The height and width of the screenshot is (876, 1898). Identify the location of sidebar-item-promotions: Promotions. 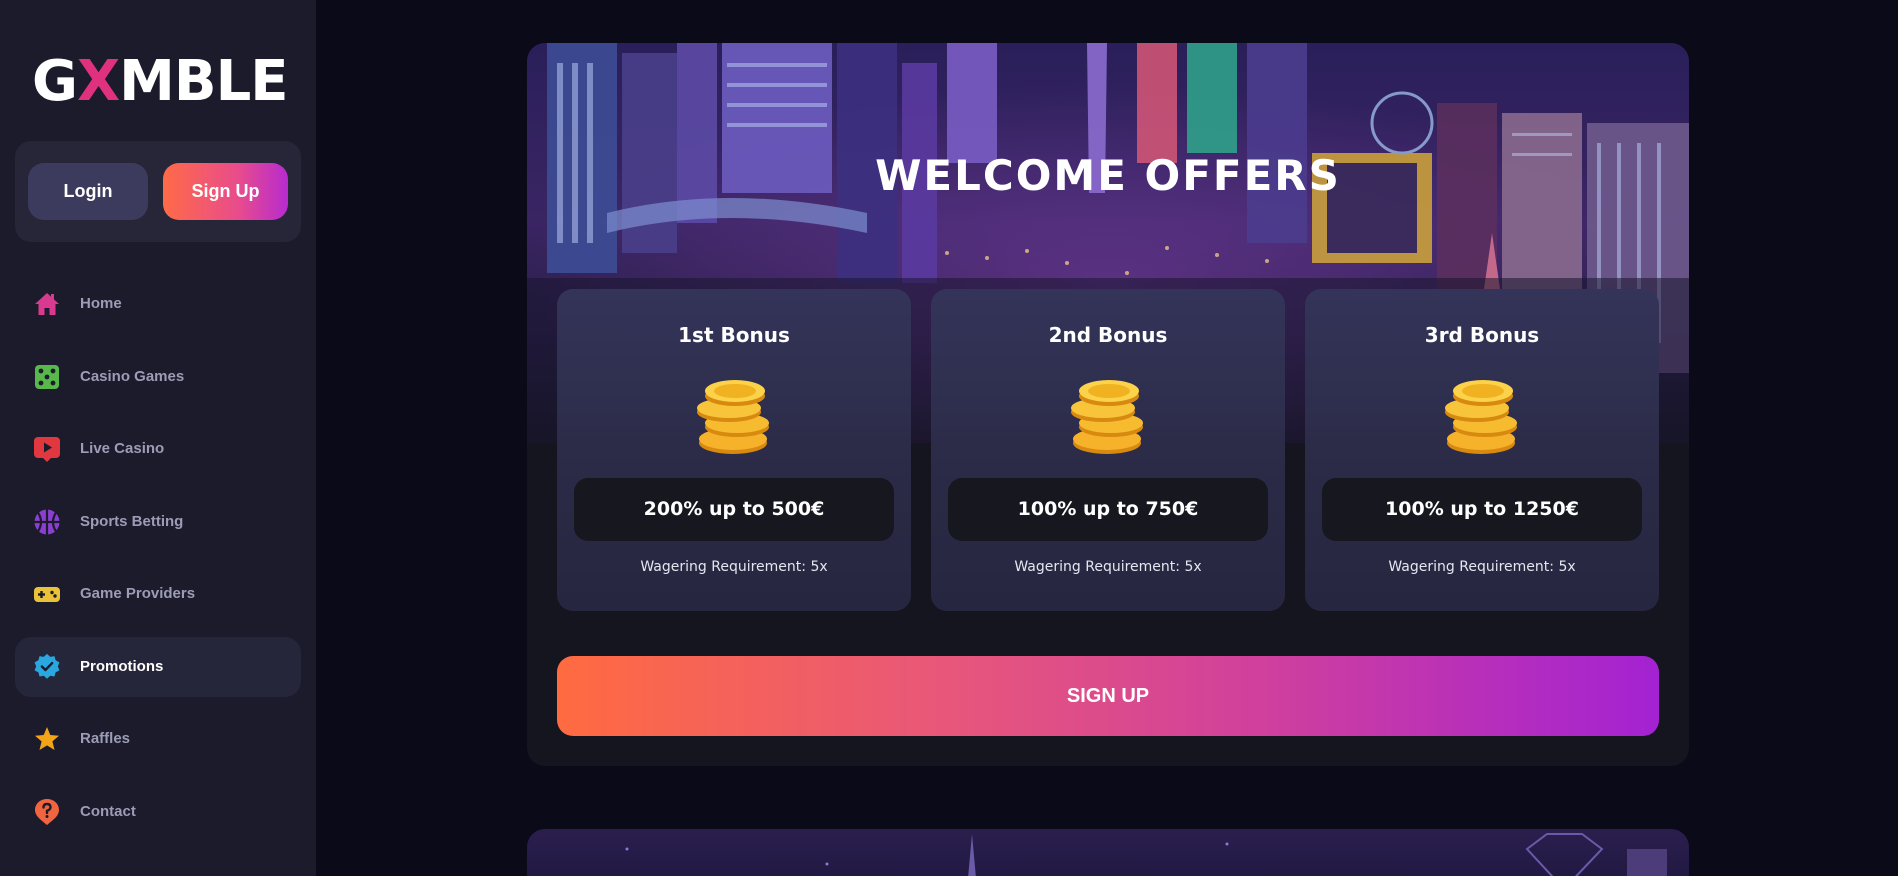
(158, 667).